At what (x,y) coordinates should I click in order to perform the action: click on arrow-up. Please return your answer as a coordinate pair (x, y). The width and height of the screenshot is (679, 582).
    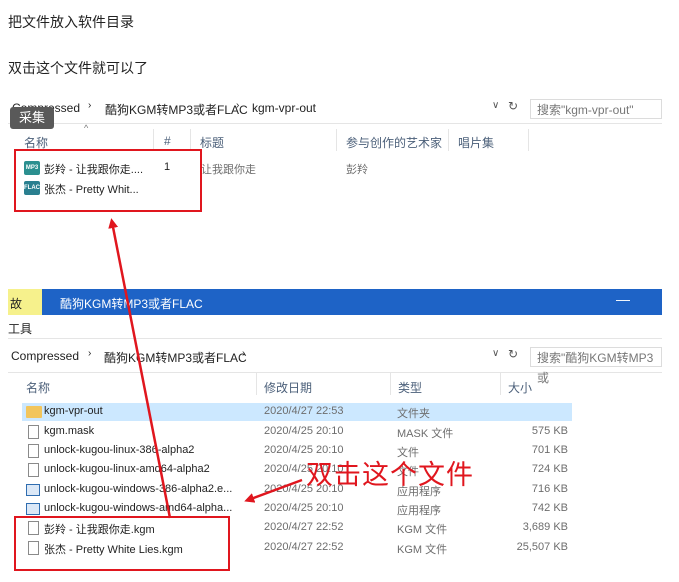
    Looking at the image, I should click on (140, 368).